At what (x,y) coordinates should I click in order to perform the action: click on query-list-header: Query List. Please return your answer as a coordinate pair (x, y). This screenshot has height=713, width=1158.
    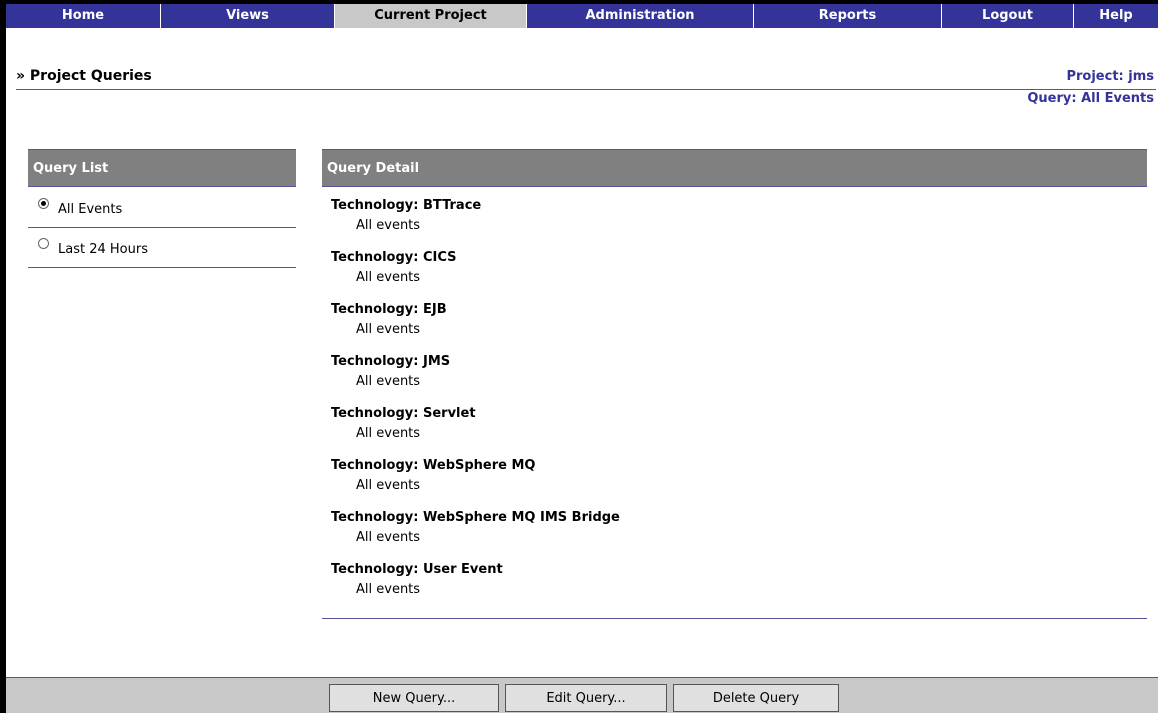
    Looking at the image, I should click on (162, 168).